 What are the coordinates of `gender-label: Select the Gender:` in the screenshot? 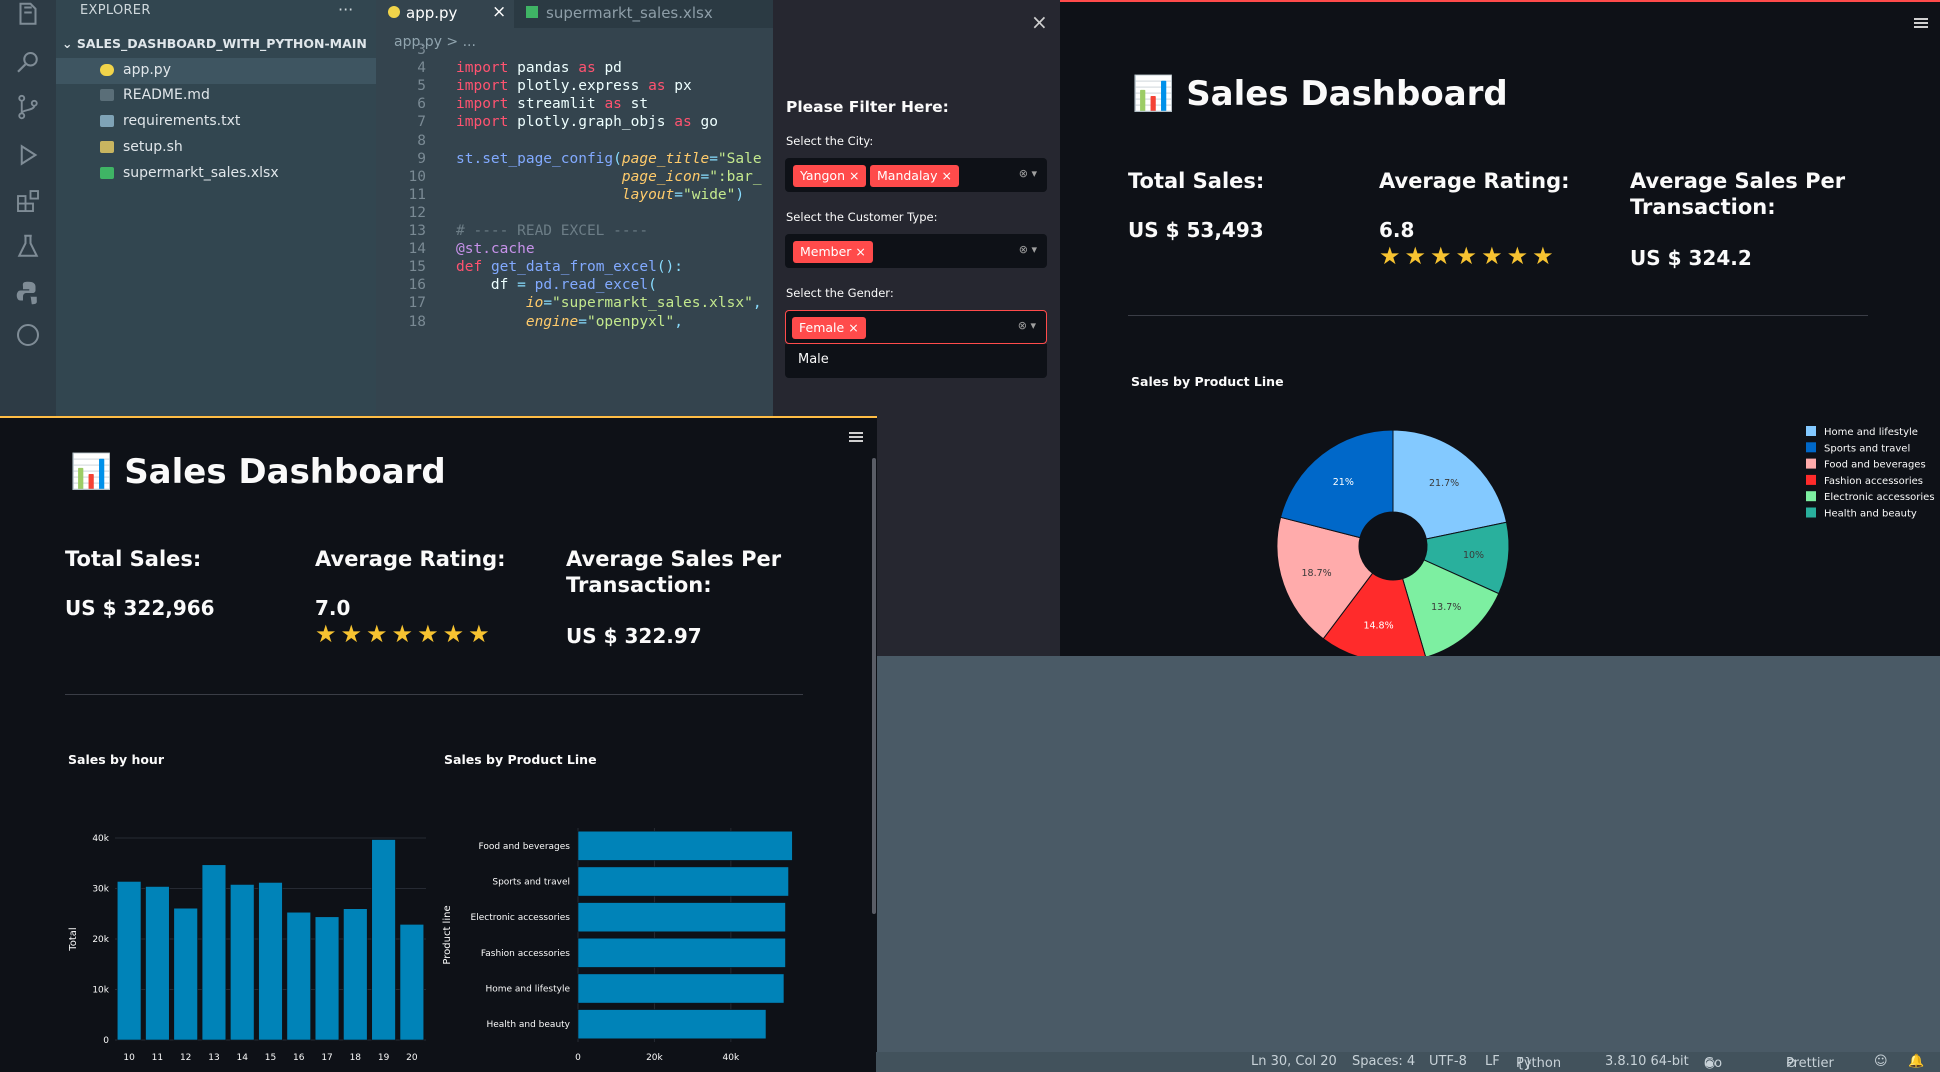 It's located at (840, 293).